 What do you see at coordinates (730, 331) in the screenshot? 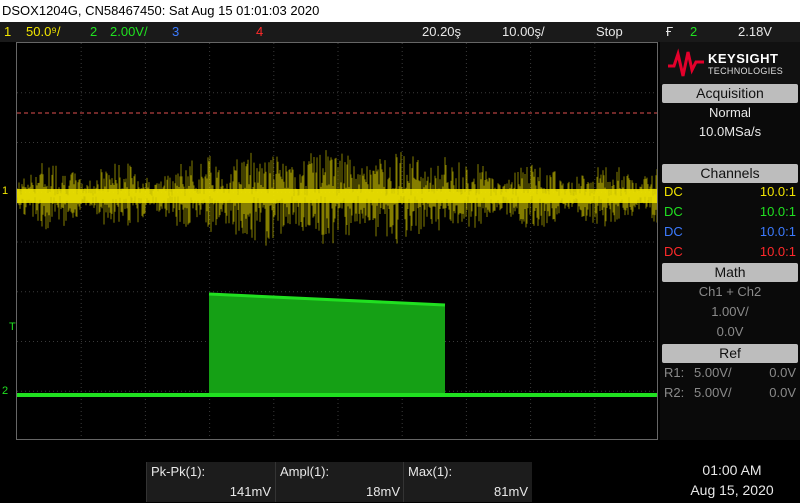
I see `math-offset: 0.0V` at bounding box center [730, 331].